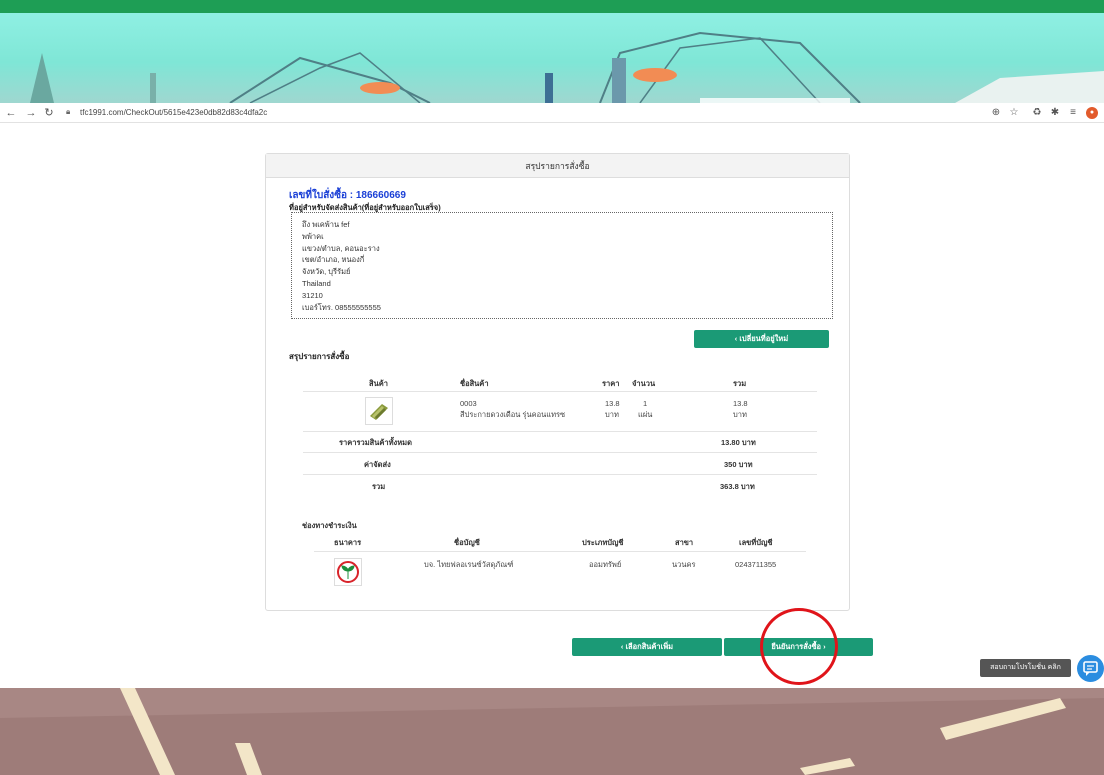 The width and height of the screenshot is (1104, 775). What do you see at coordinates (326, 224) in the screenshot?
I see `address-line: ถึง พเคพ้าน fef` at bounding box center [326, 224].